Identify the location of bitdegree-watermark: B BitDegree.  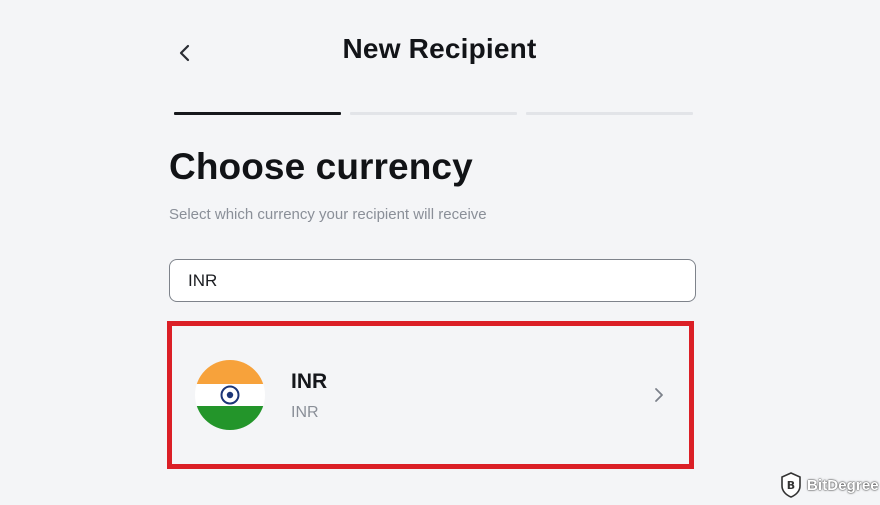
(829, 485).